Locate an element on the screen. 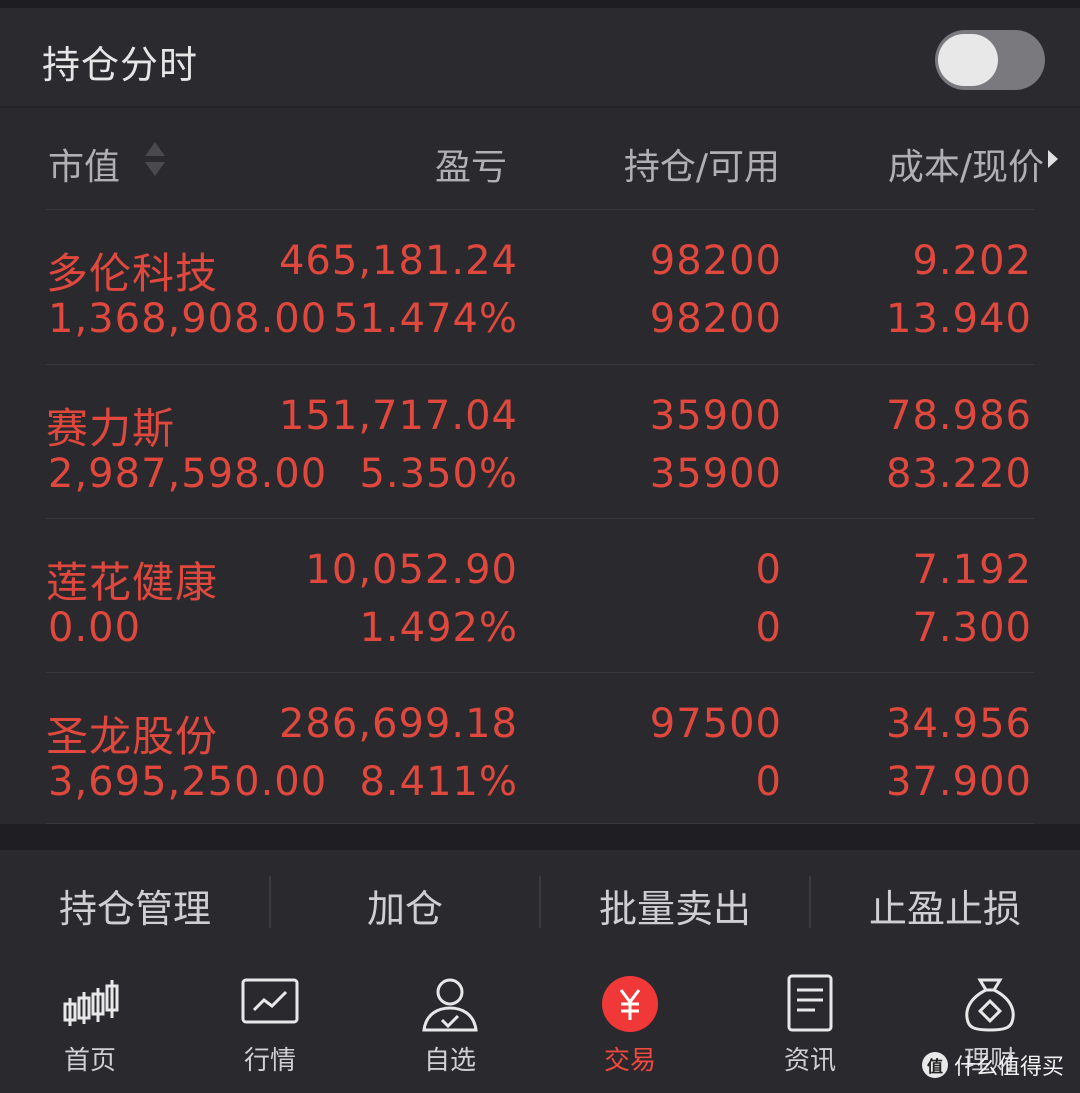 Image resolution: width=1080 pixels, height=1093 pixels. cost-price: 78.986 is located at coordinates (959, 416).